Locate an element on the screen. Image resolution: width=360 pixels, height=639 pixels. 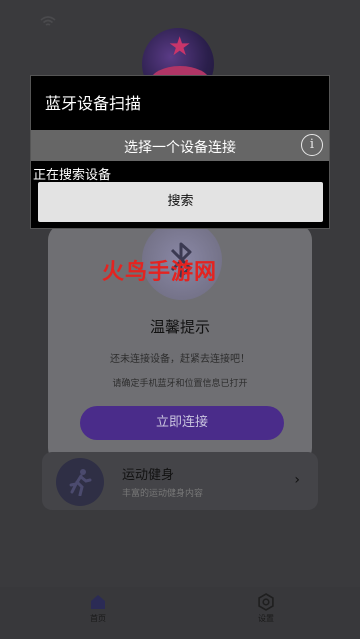
dialog-subtitle: 选择一个设备连接 is located at coordinates (180, 148).